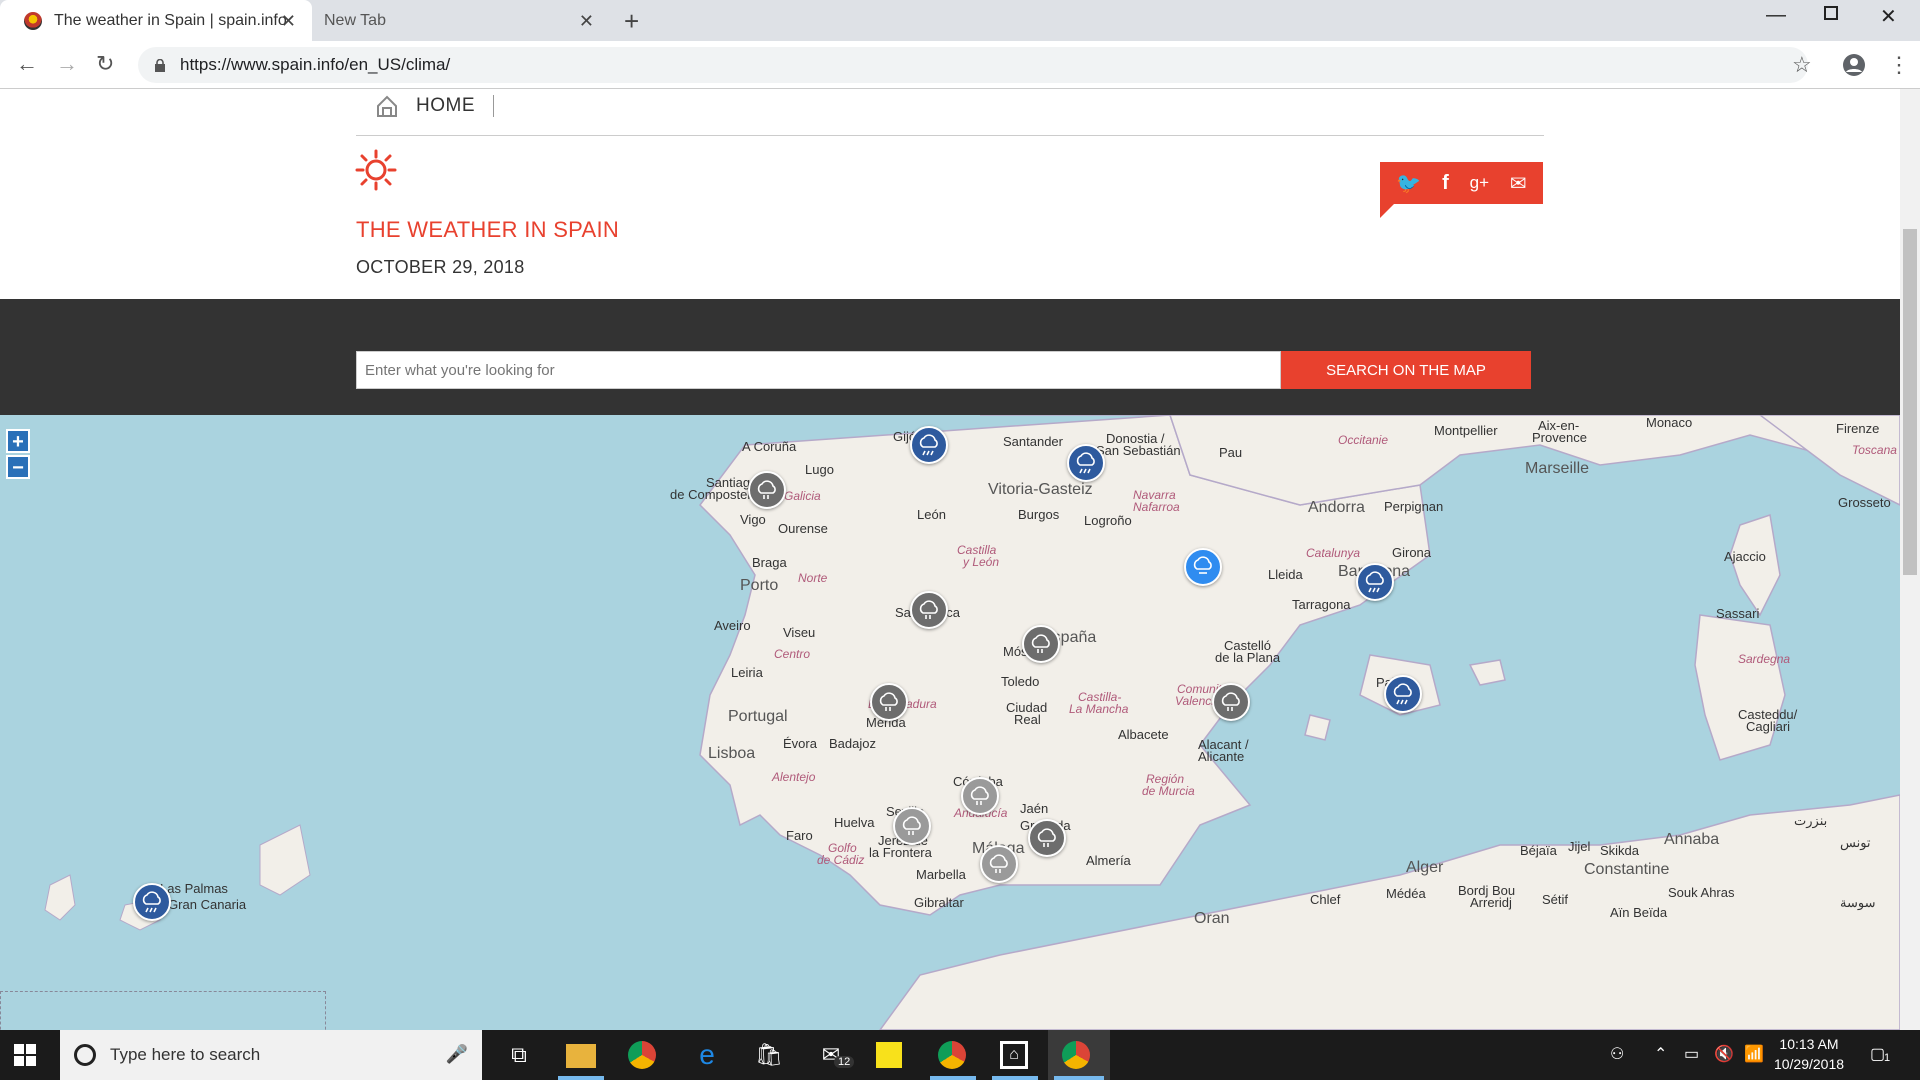 This screenshot has width=1920, height=1080. I want to click on map-label: Chlef, so click(1325, 899).